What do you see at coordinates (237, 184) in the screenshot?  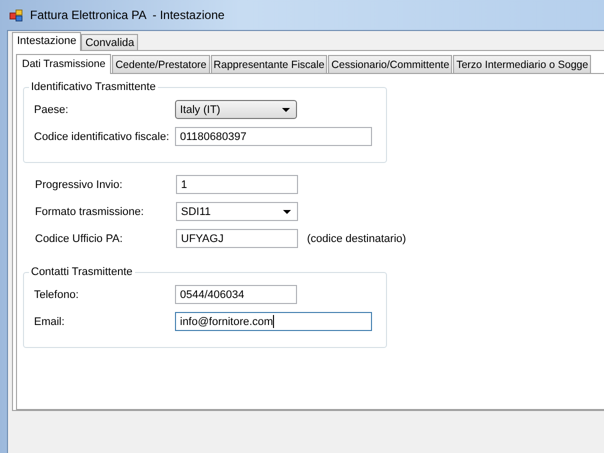 I see `input-field: 1` at bounding box center [237, 184].